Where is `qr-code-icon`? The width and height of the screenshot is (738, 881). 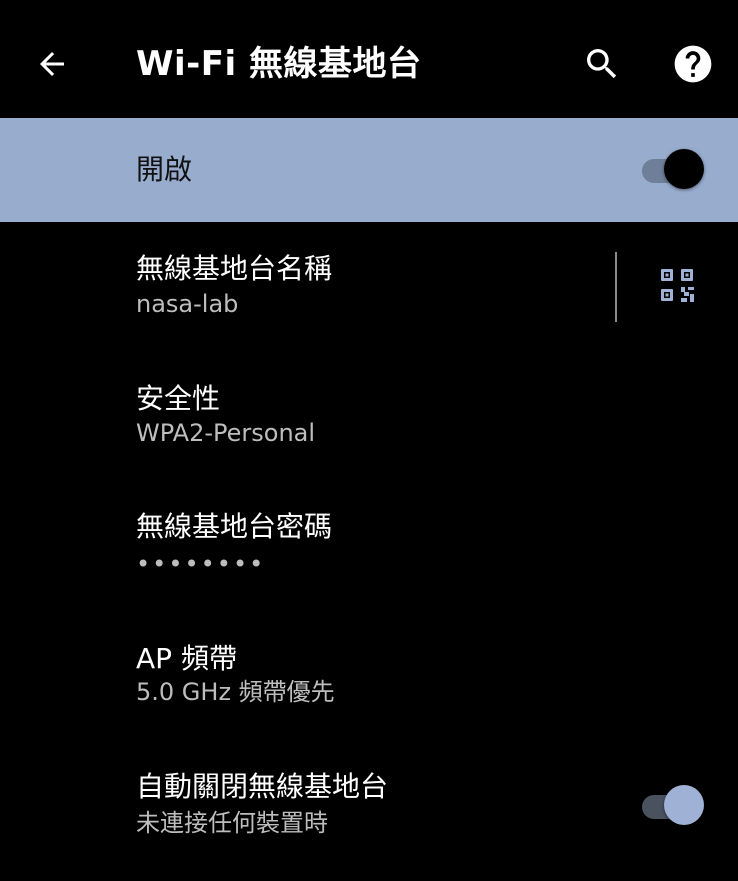
qr-code-icon is located at coordinates (677, 285).